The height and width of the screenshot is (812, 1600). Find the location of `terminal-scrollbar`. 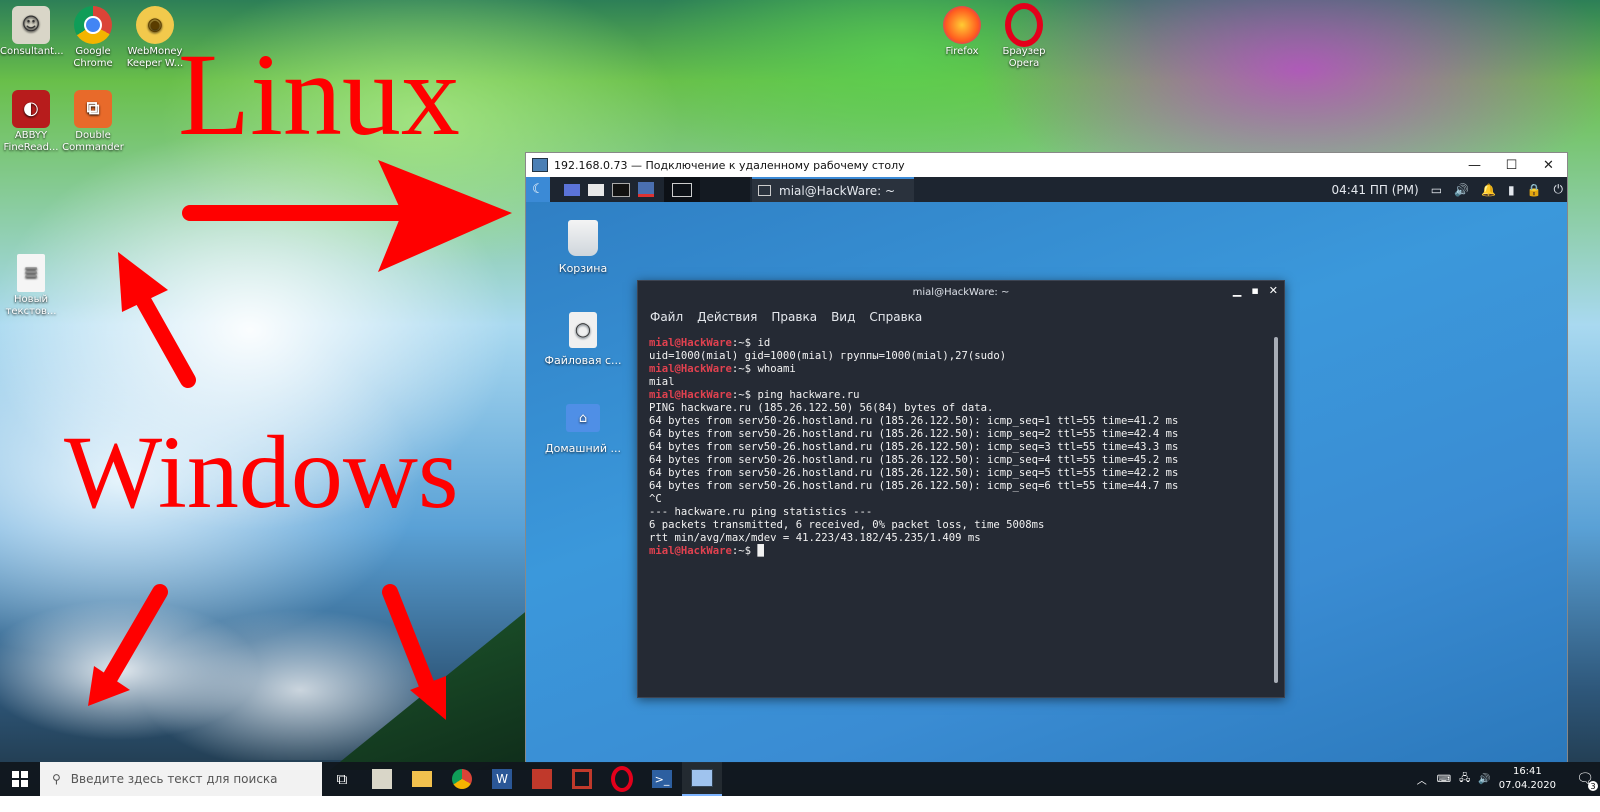

terminal-scrollbar is located at coordinates (1276, 510).